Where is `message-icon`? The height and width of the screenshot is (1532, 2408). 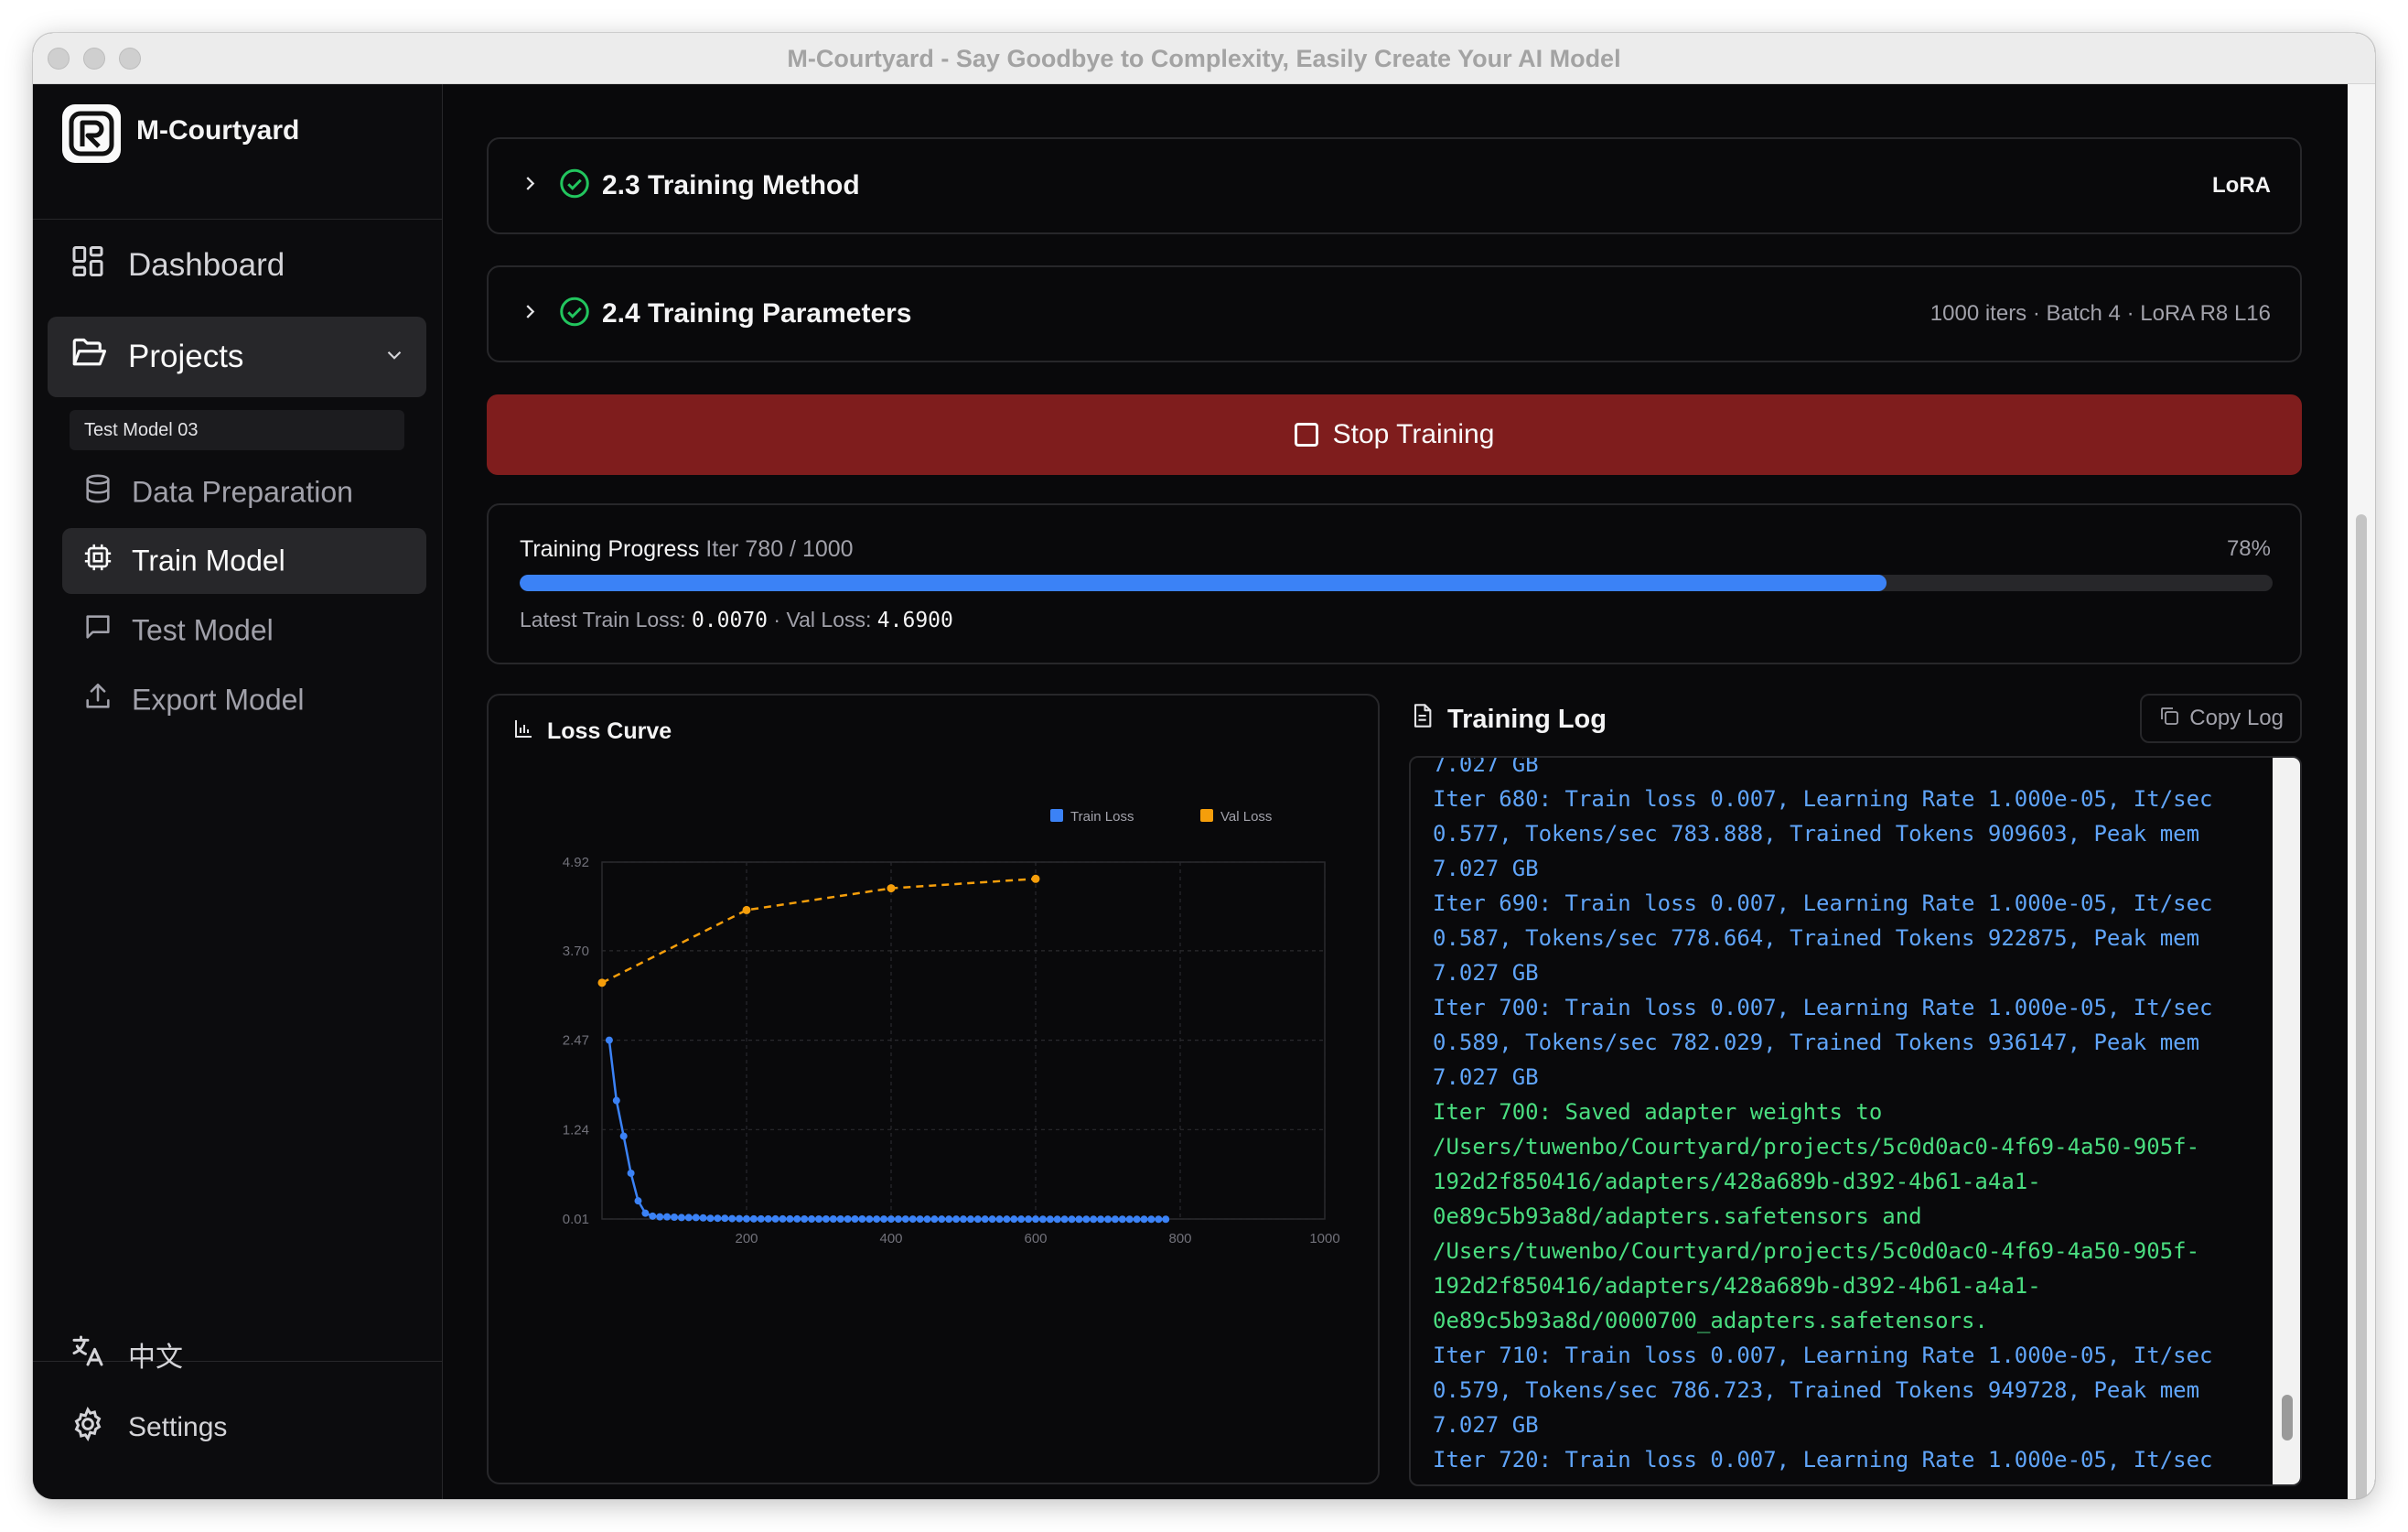 message-icon is located at coordinates (97, 630).